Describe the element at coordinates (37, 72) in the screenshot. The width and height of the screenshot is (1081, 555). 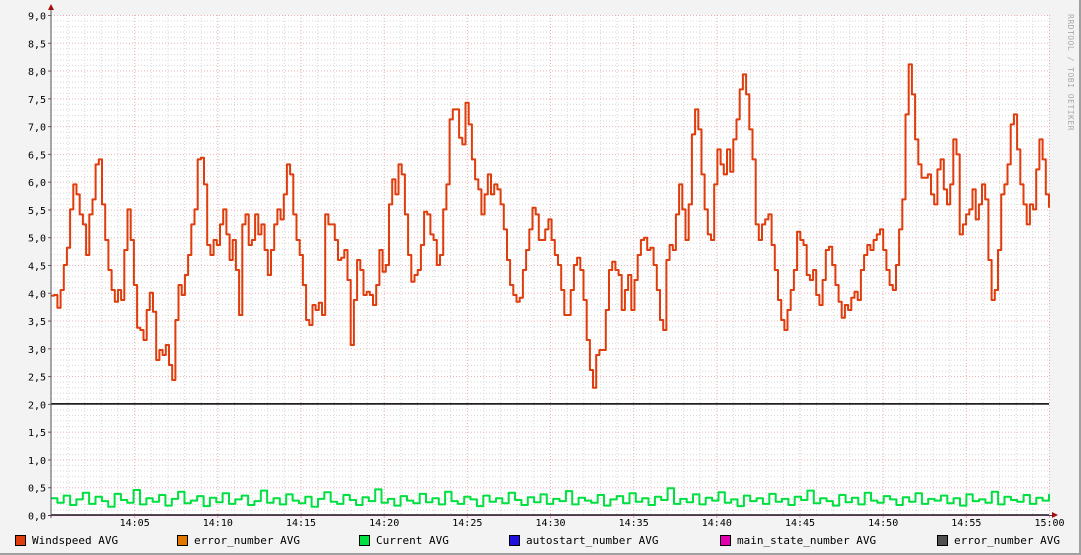
I see `y-tick-label: 8,0` at that location.